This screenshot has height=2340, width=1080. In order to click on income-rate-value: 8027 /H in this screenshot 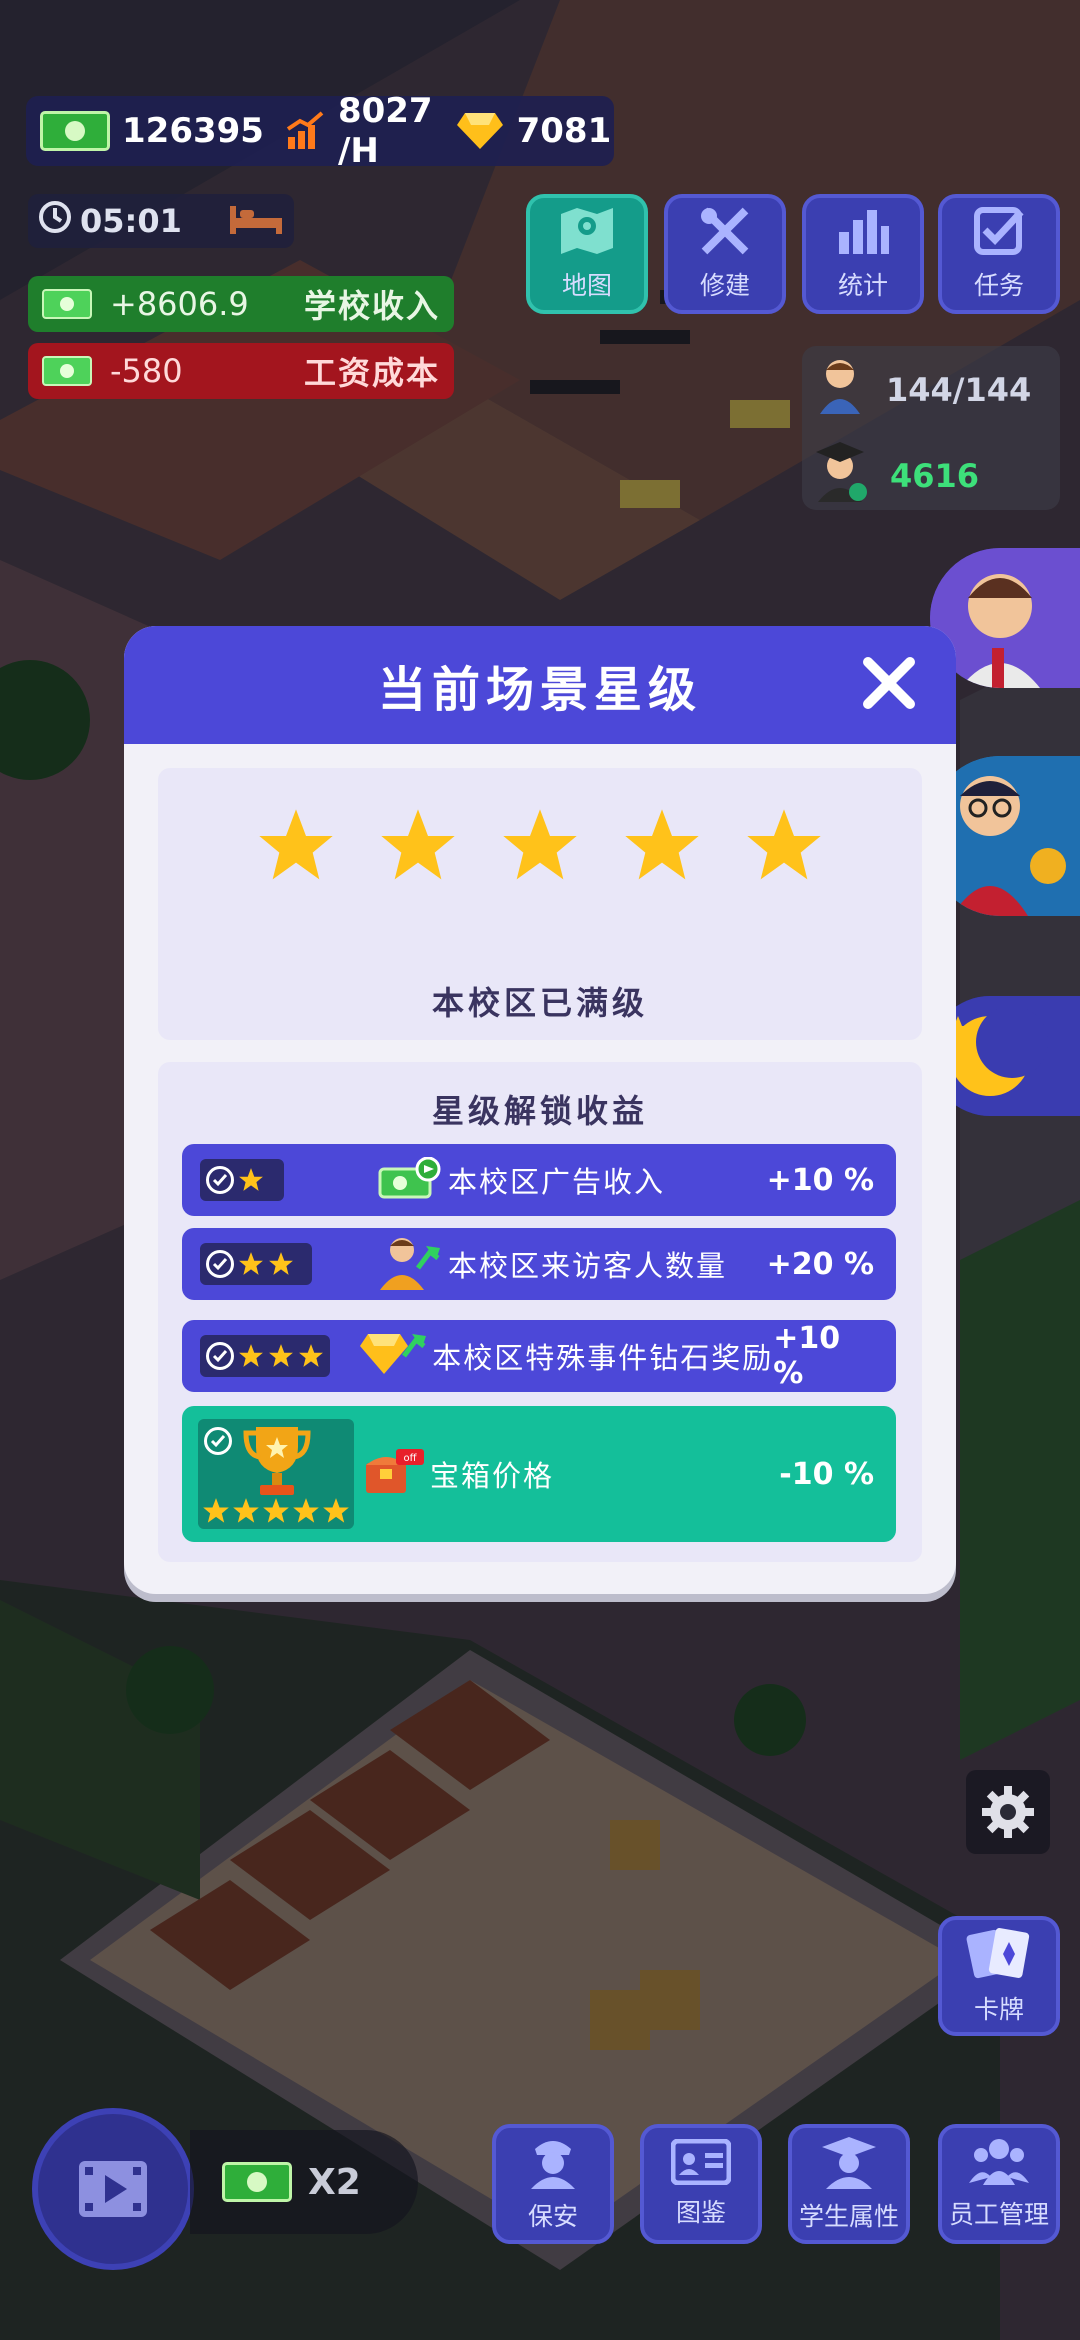, I will do `click(385, 131)`.